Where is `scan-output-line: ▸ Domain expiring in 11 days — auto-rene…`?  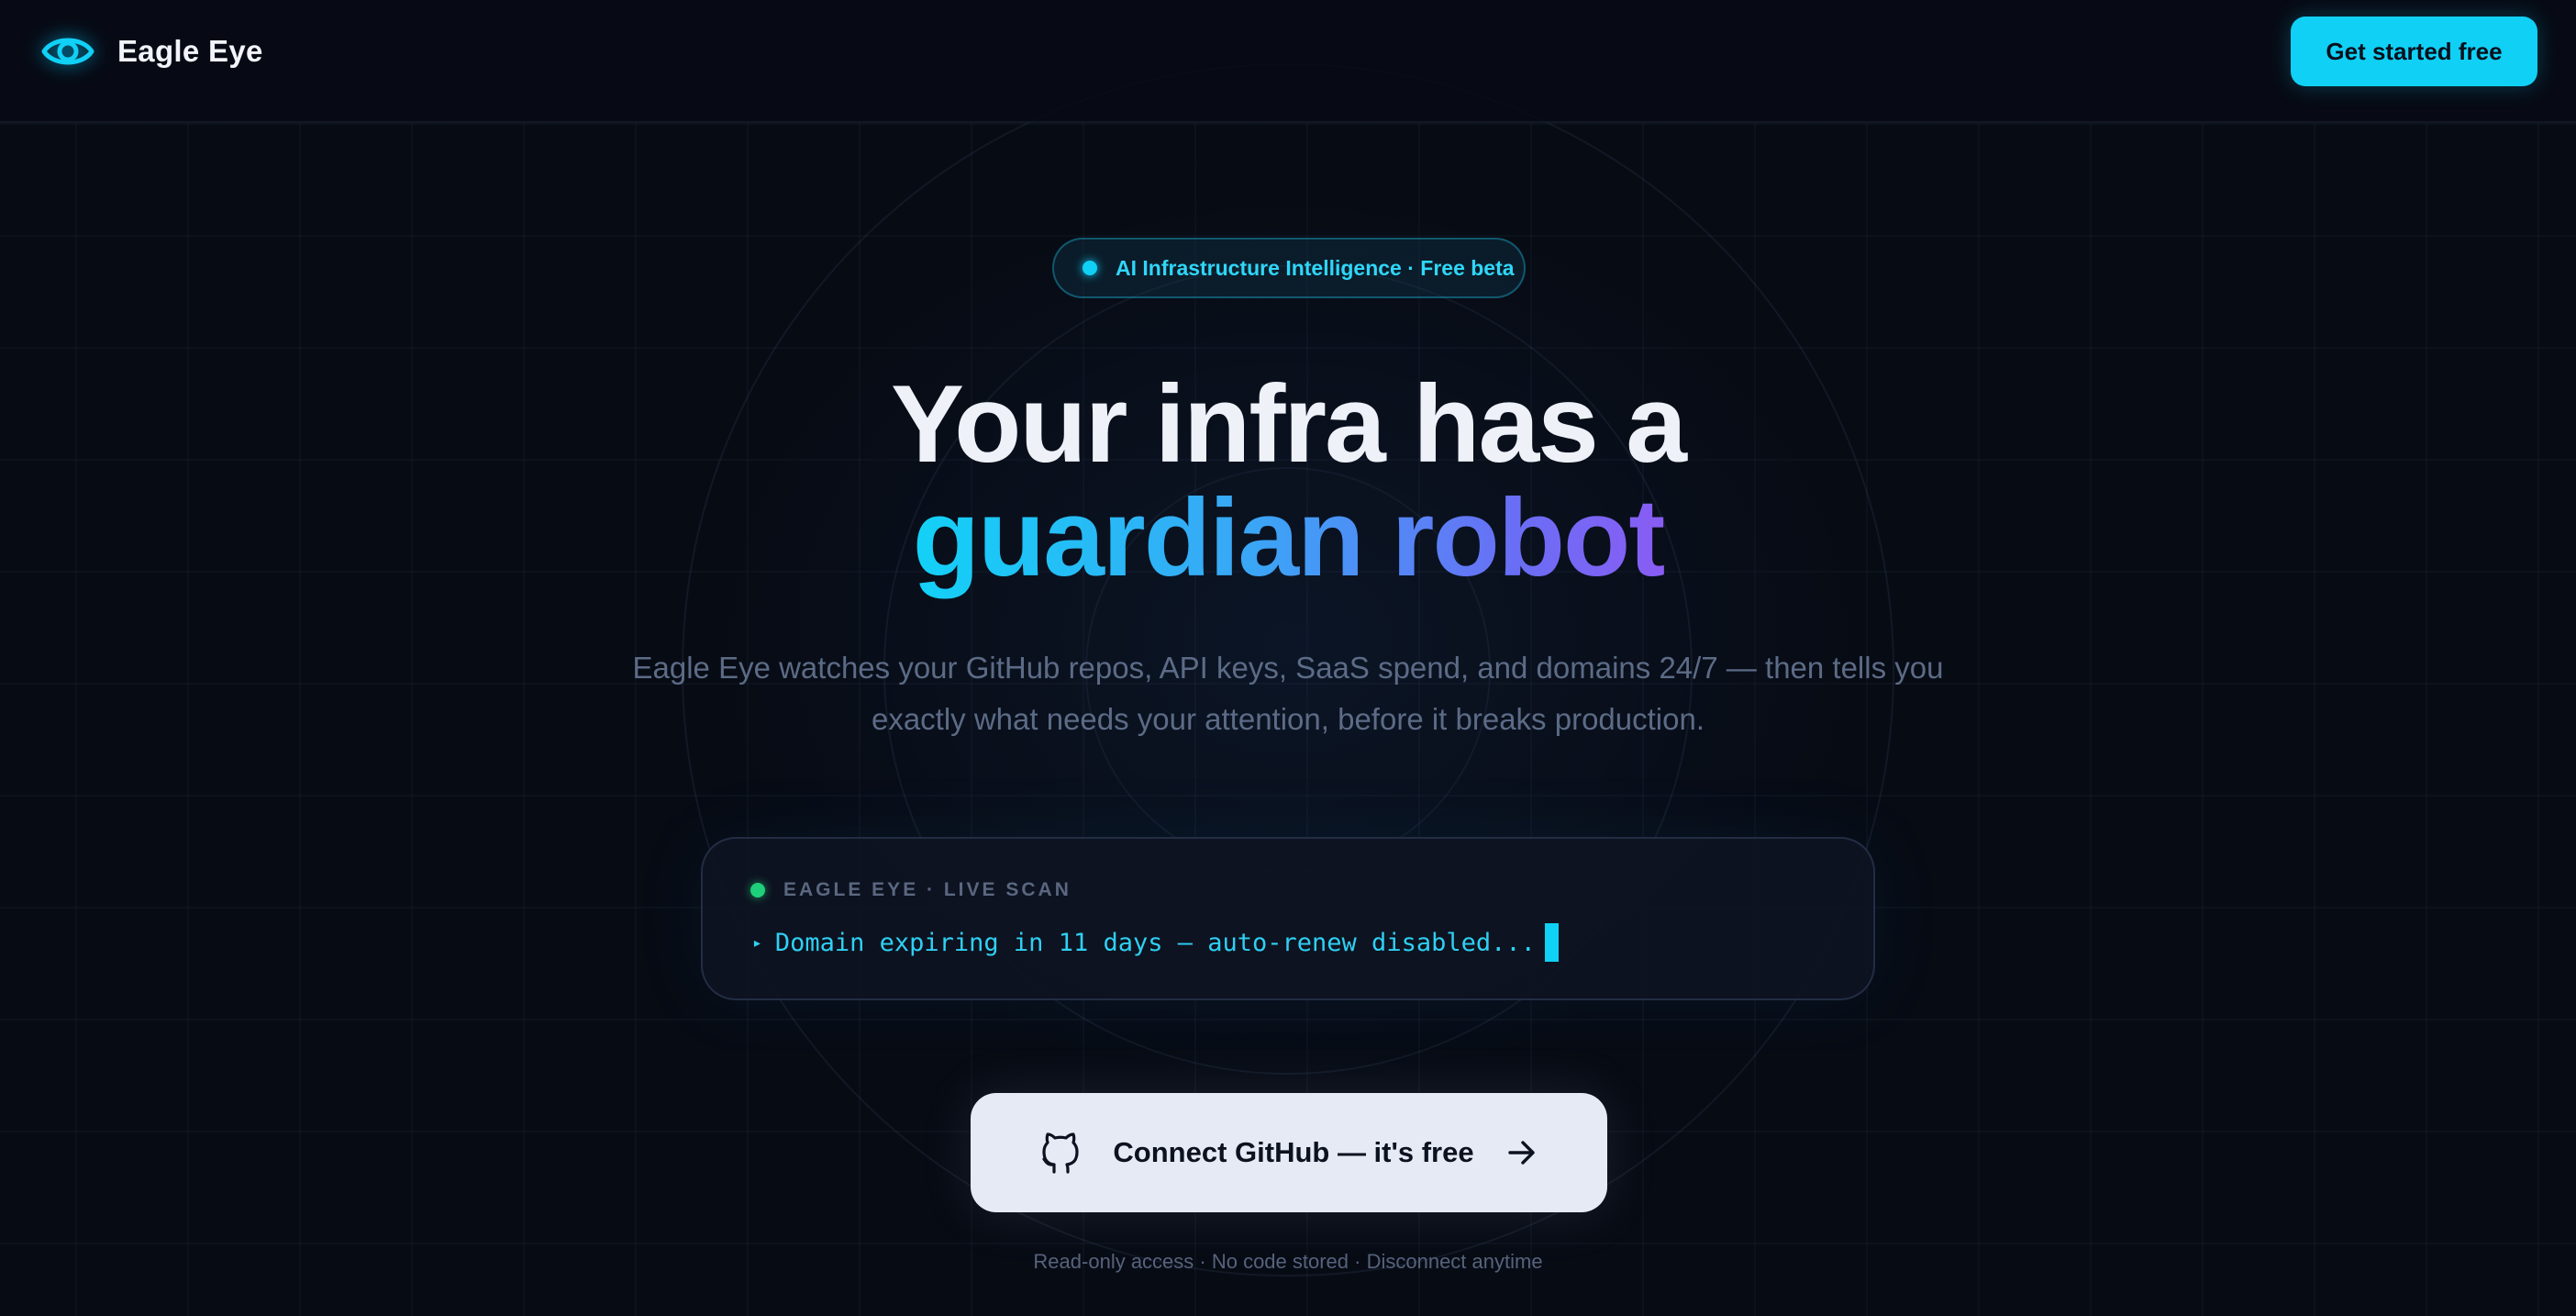 scan-output-line: ▸ Domain expiring in 11 days — auto-rene… is located at coordinates (1155, 942).